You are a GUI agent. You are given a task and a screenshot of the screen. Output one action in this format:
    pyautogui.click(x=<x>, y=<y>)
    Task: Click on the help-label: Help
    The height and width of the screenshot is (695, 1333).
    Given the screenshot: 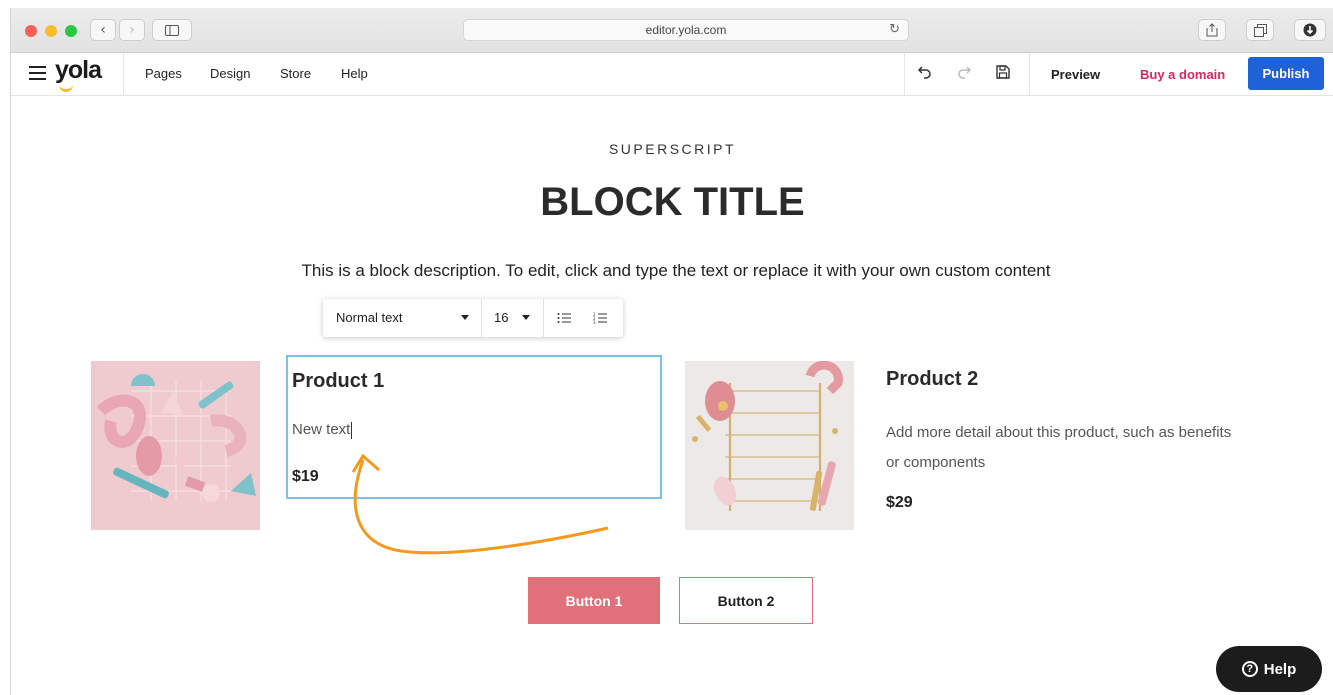 What is the action you would take?
    pyautogui.click(x=1280, y=669)
    